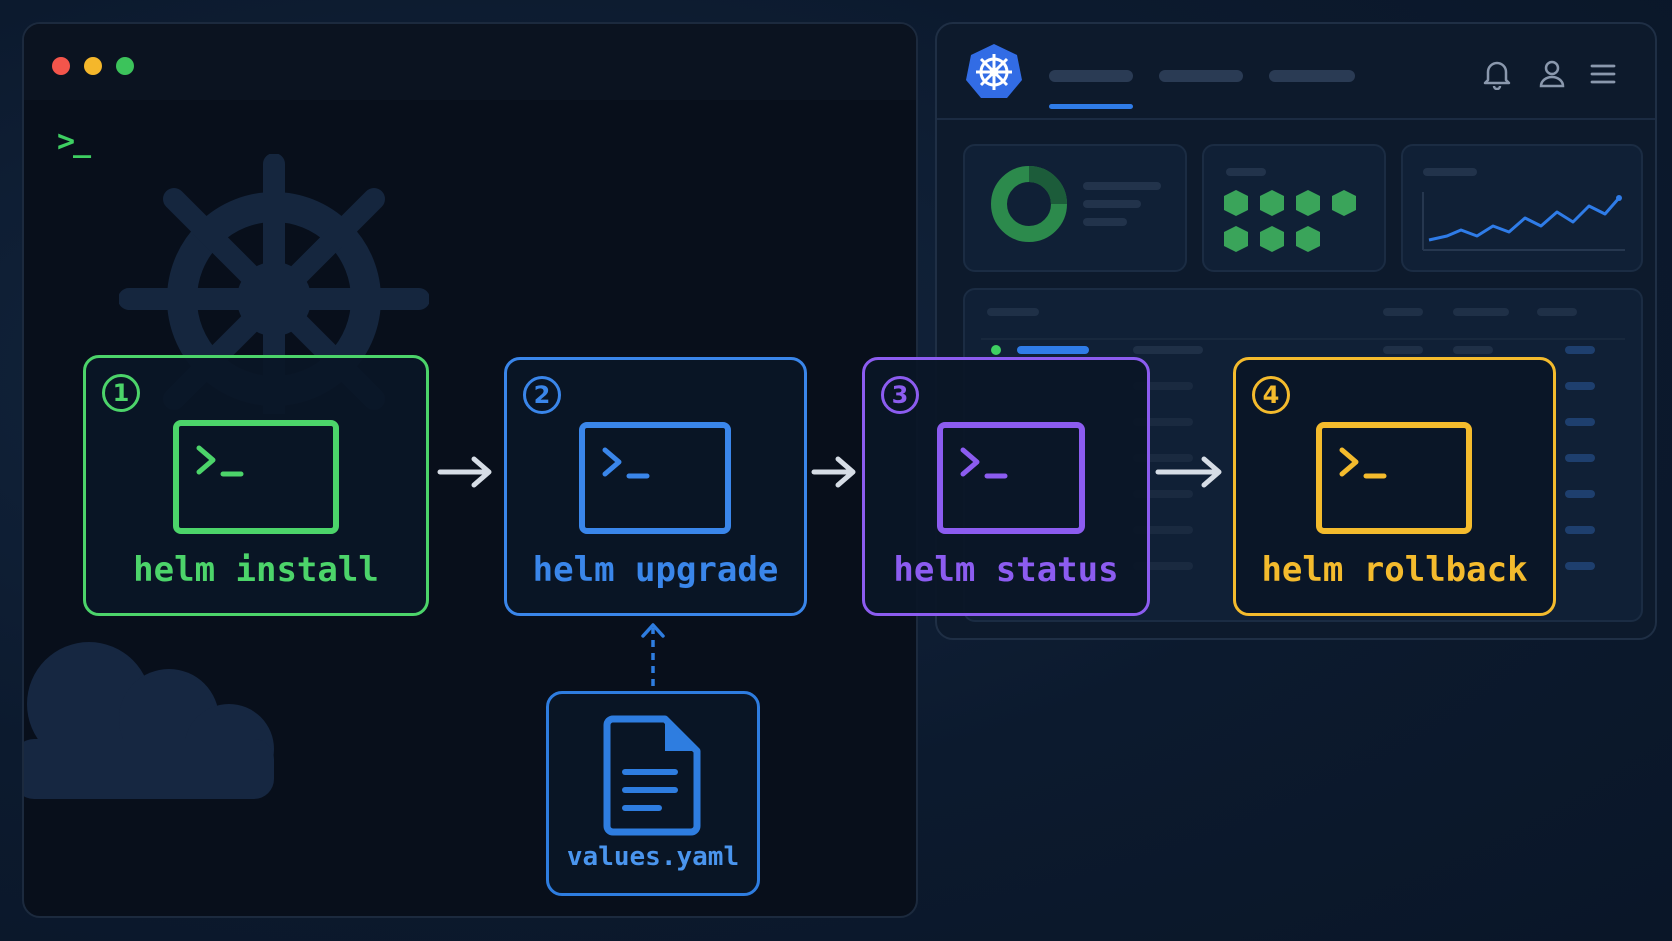 Image resolution: width=1672 pixels, height=941 pixels. Describe the element at coordinates (1290, 221) in the screenshot. I see `pod-cube-icons` at that location.